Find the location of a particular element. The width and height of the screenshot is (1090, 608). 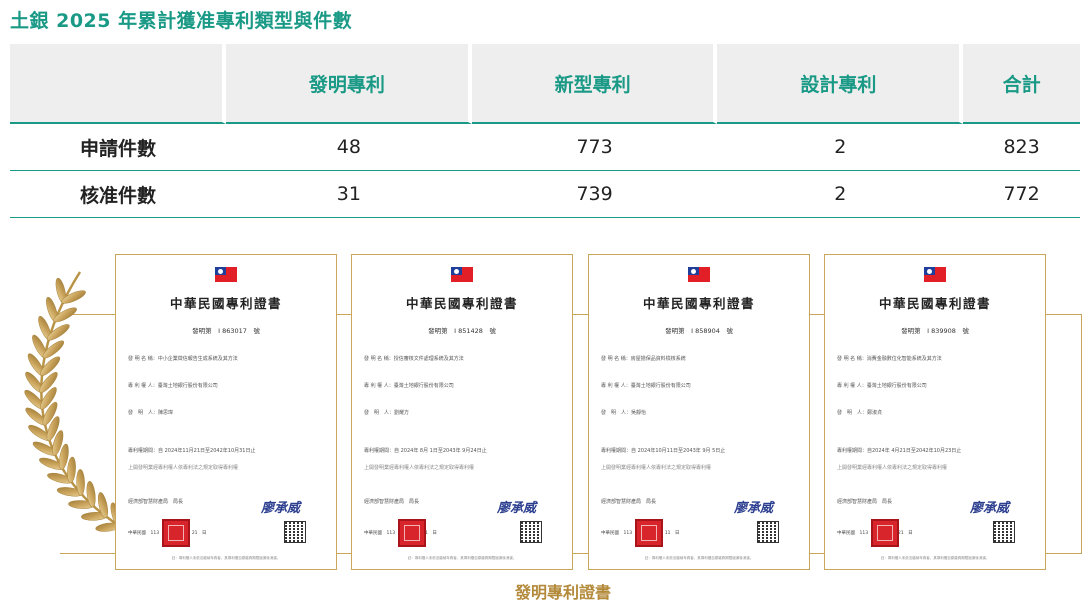

certificate-term: 專利權期間：自 2024年11月21日至2042年10月31日止 is located at coordinates (192, 451).